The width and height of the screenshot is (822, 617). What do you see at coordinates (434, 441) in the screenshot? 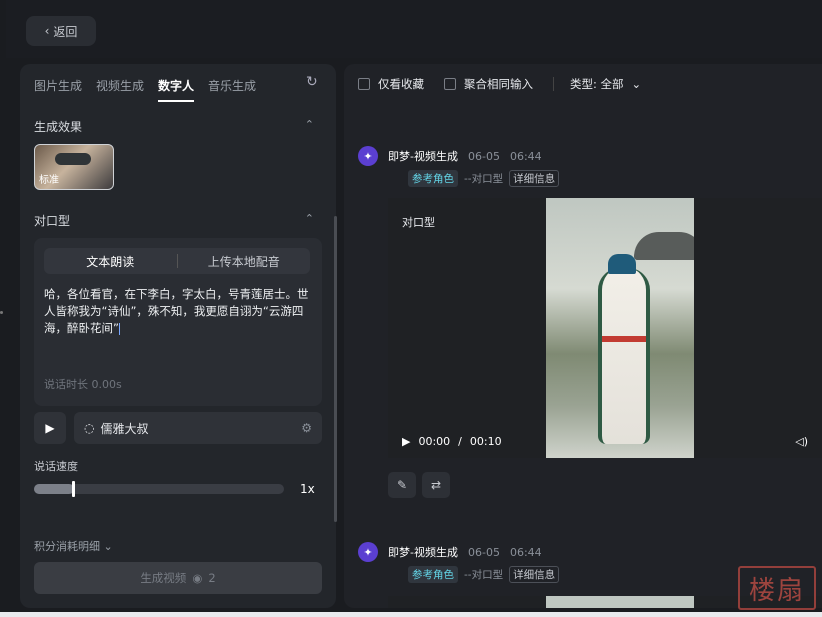
I see `current-time: 00:00` at bounding box center [434, 441].